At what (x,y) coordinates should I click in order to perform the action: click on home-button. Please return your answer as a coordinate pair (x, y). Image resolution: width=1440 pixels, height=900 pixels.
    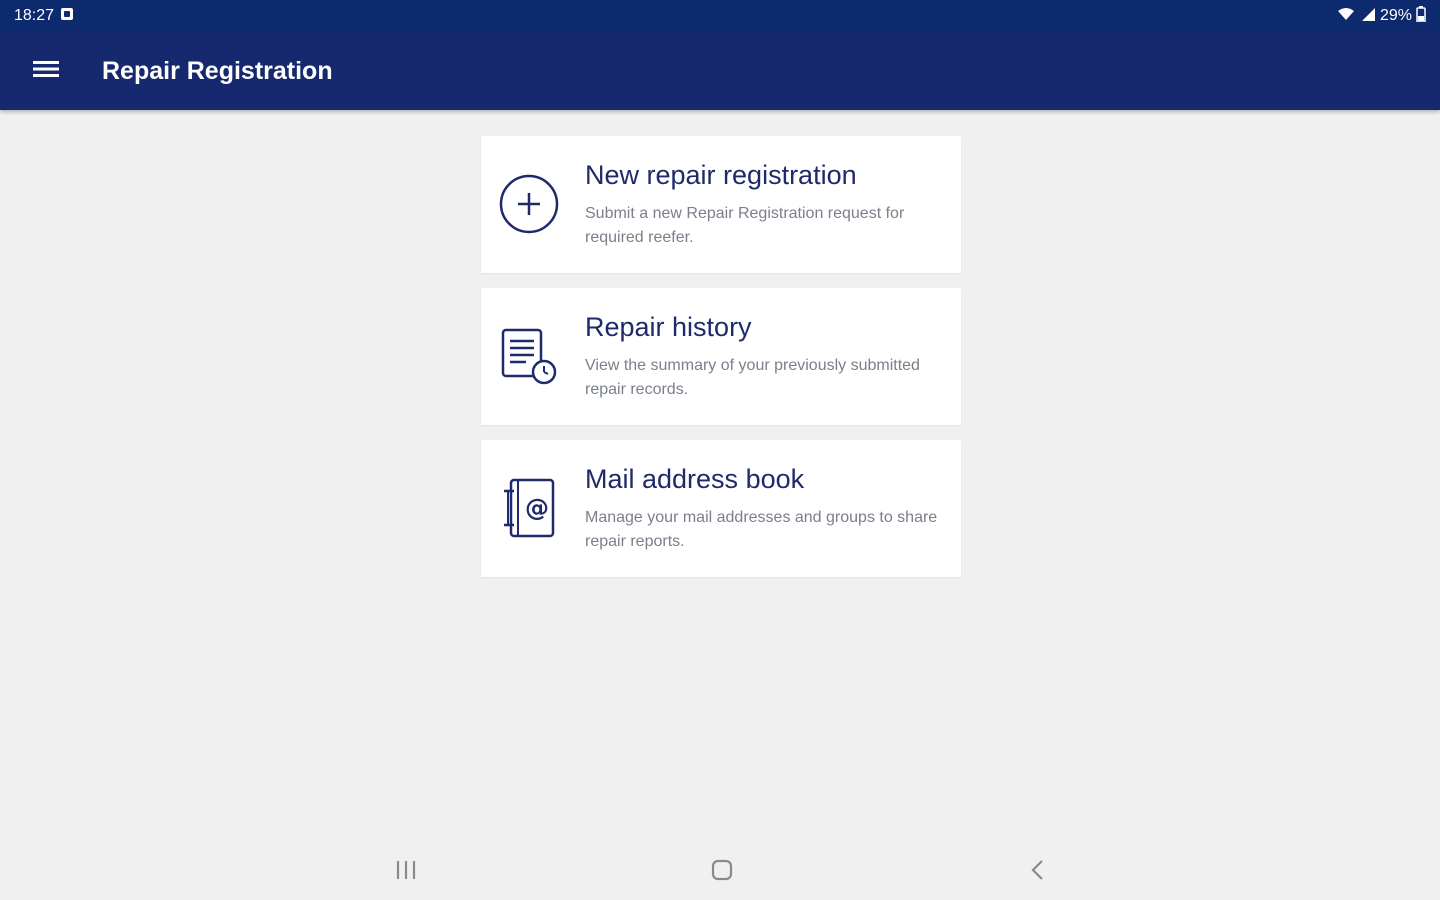
    Looking at the image, I should click on (722, 872).